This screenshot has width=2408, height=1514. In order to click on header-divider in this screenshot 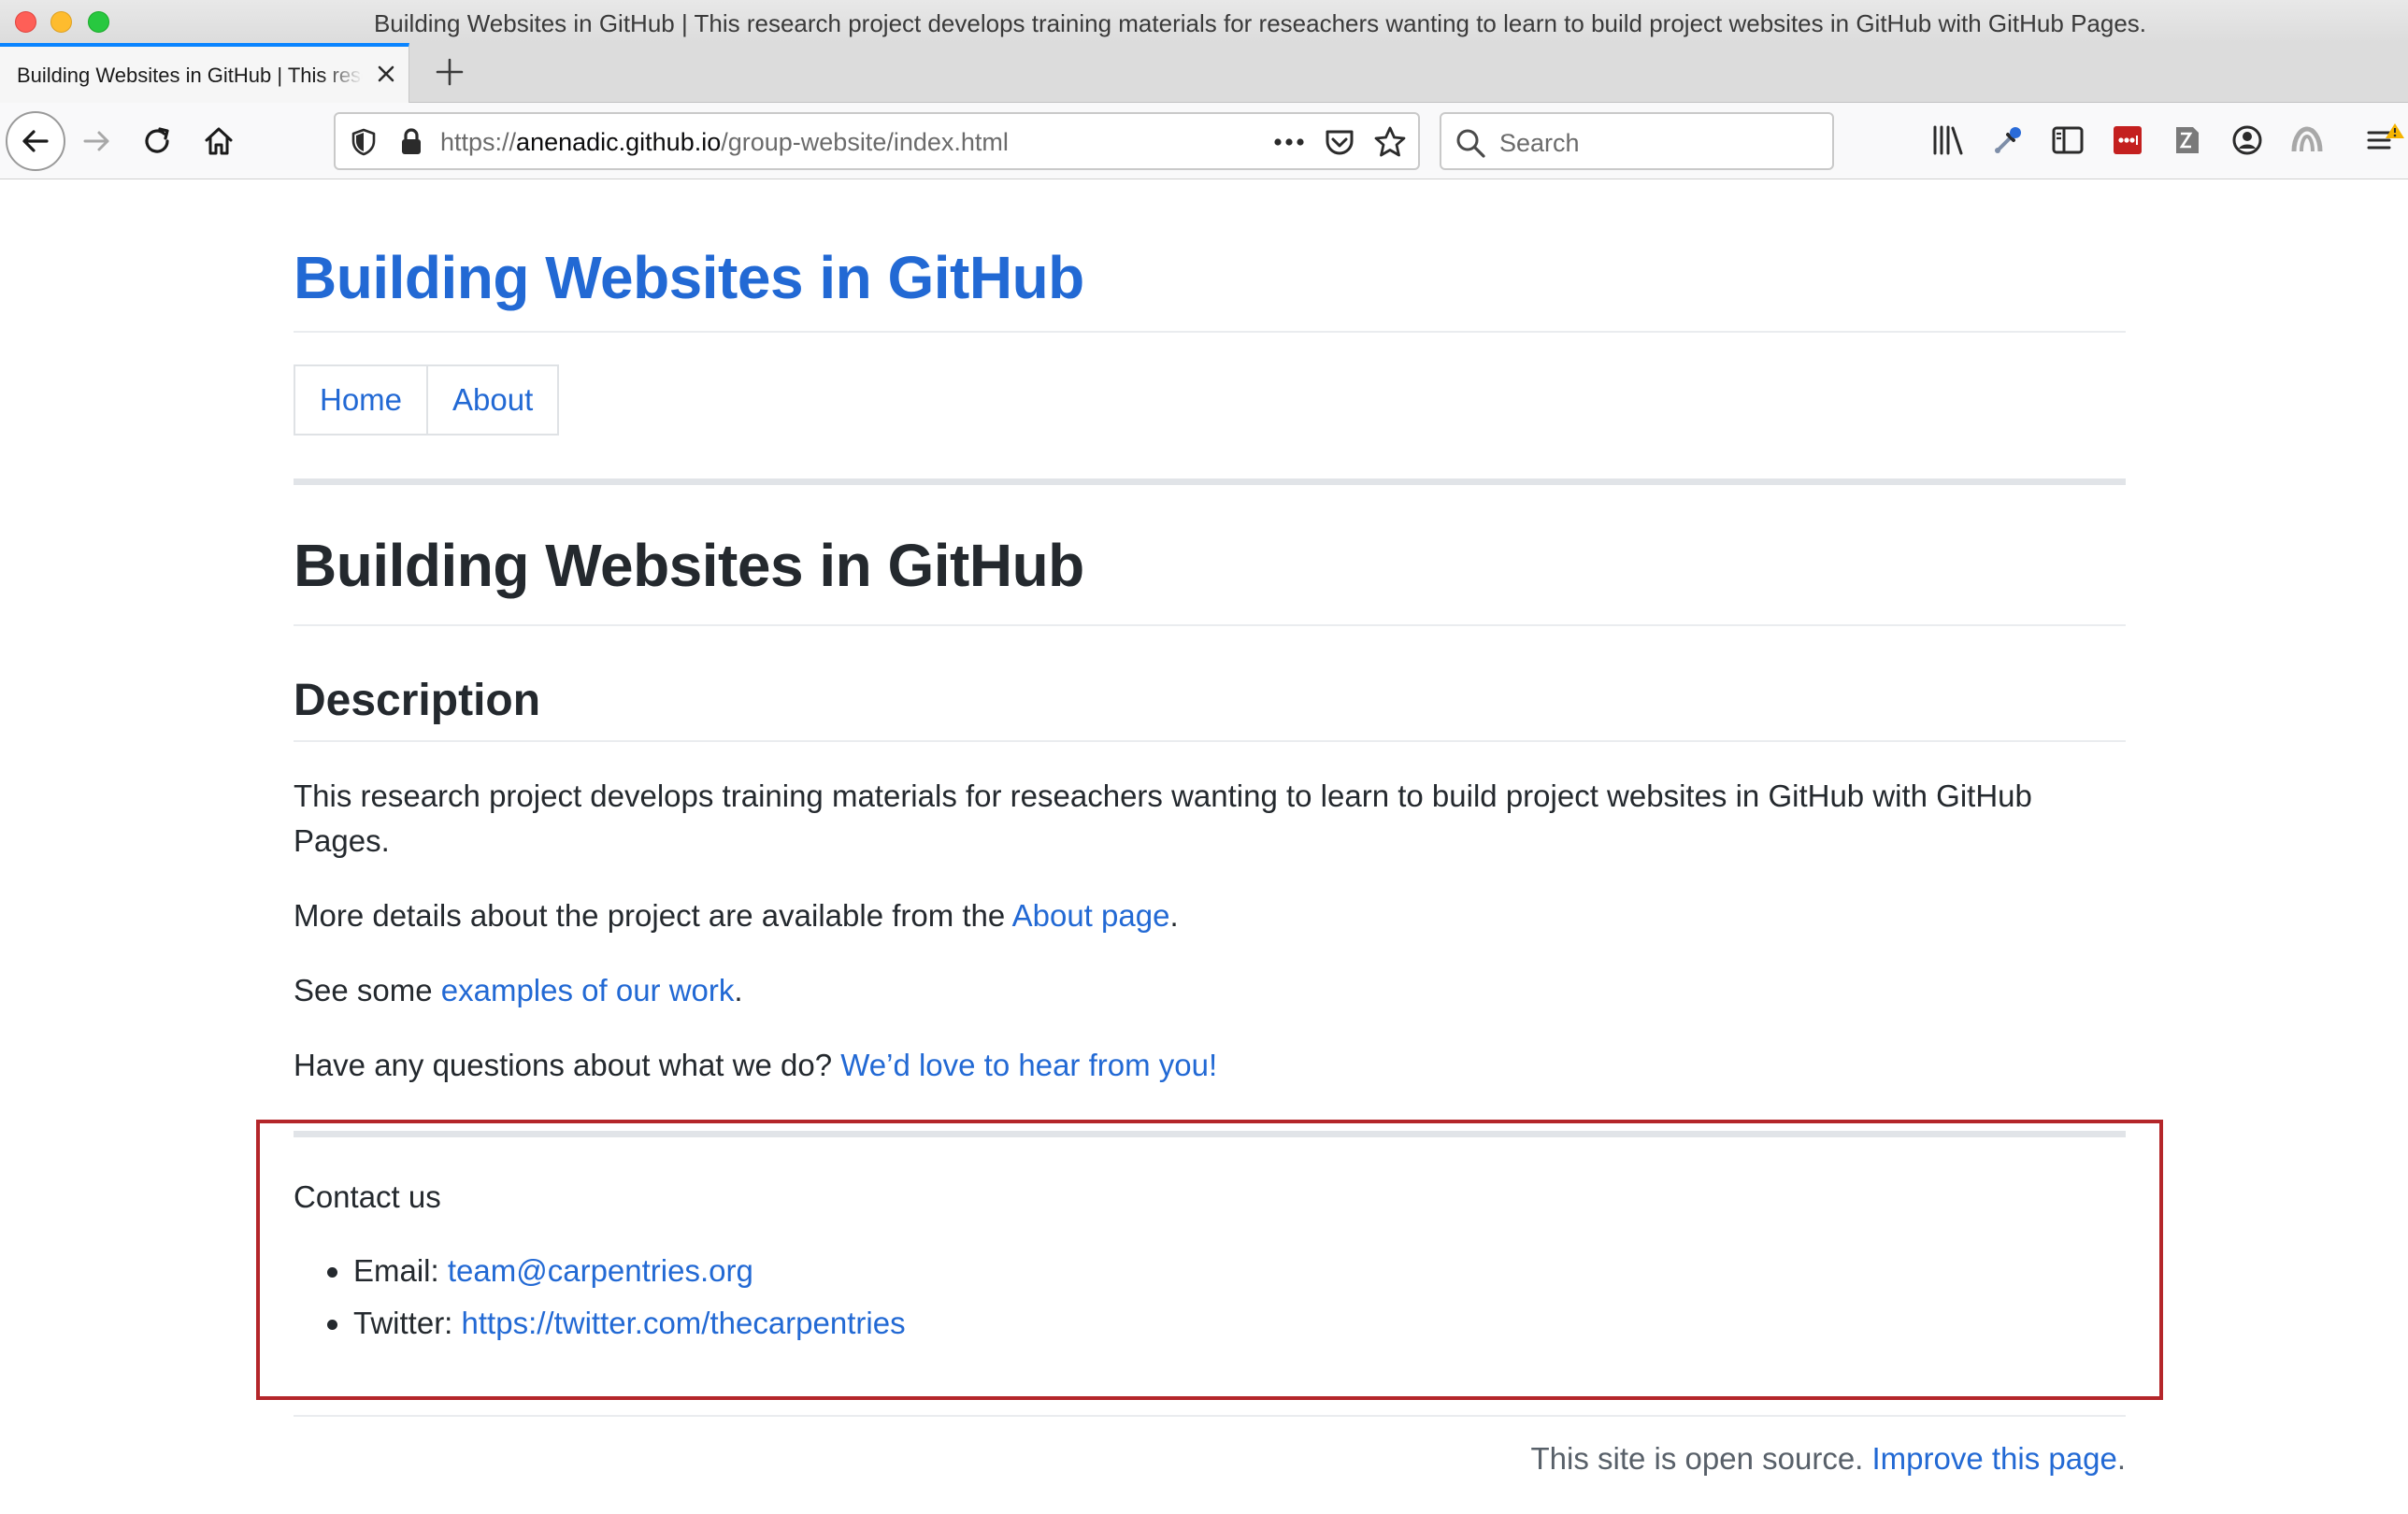, I will do `click(1210, 332)`.